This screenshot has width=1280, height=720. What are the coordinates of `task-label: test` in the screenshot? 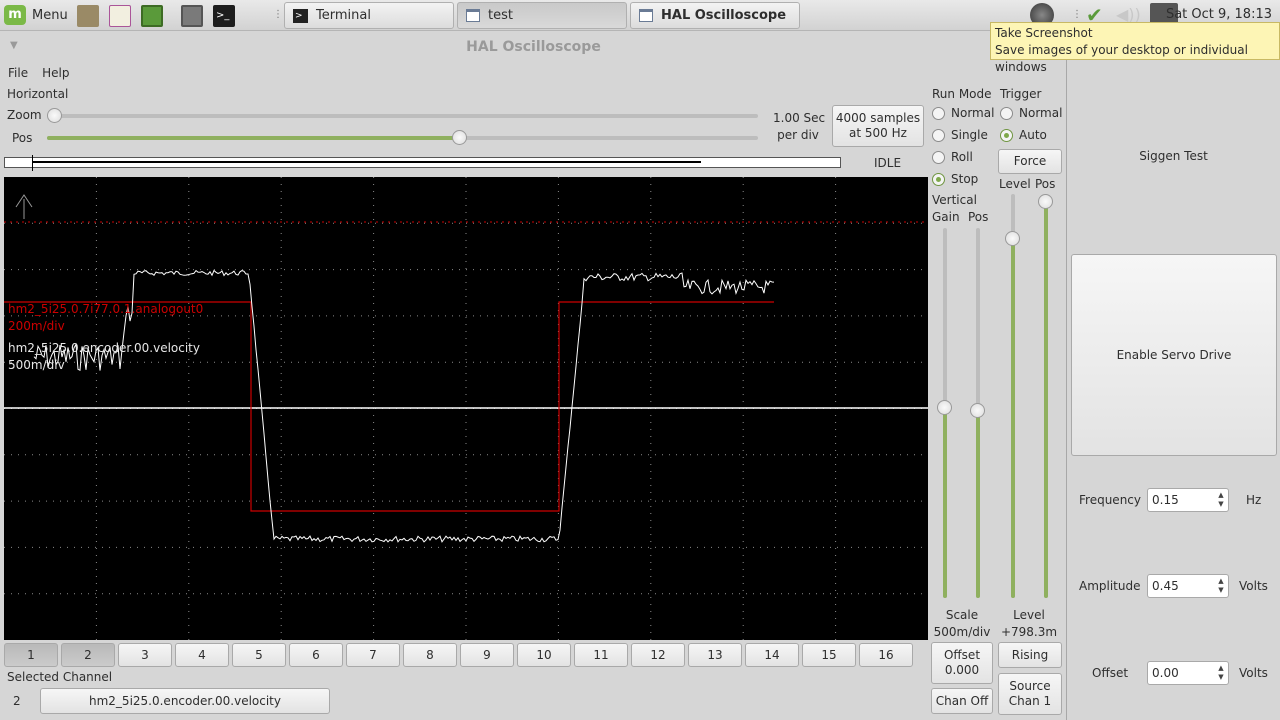 It's located at (500, 15).